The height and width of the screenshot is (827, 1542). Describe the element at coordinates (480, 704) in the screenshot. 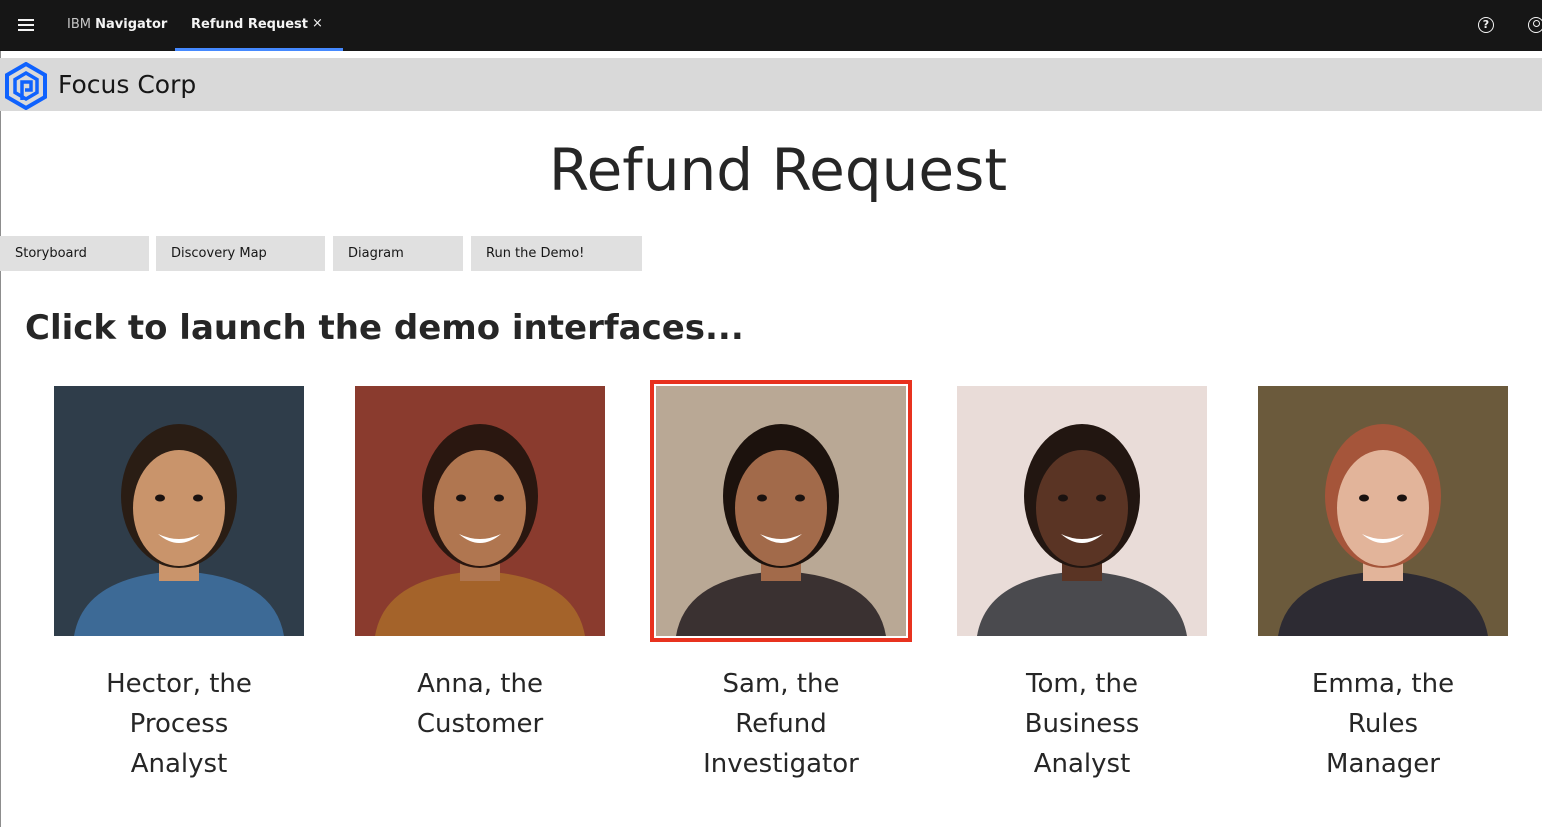

I see `persona-label: Anna, the Customer` at that location.